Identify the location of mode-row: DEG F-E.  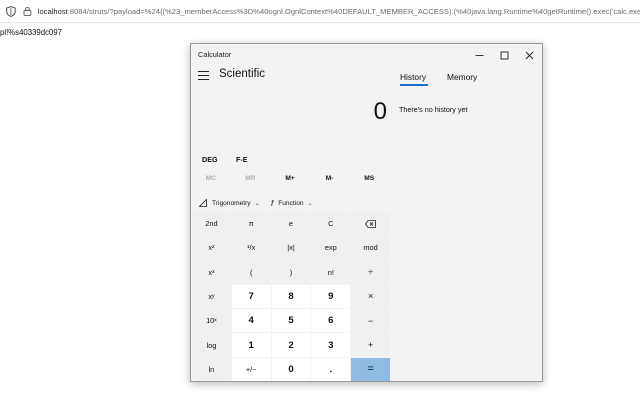
(291, 159).